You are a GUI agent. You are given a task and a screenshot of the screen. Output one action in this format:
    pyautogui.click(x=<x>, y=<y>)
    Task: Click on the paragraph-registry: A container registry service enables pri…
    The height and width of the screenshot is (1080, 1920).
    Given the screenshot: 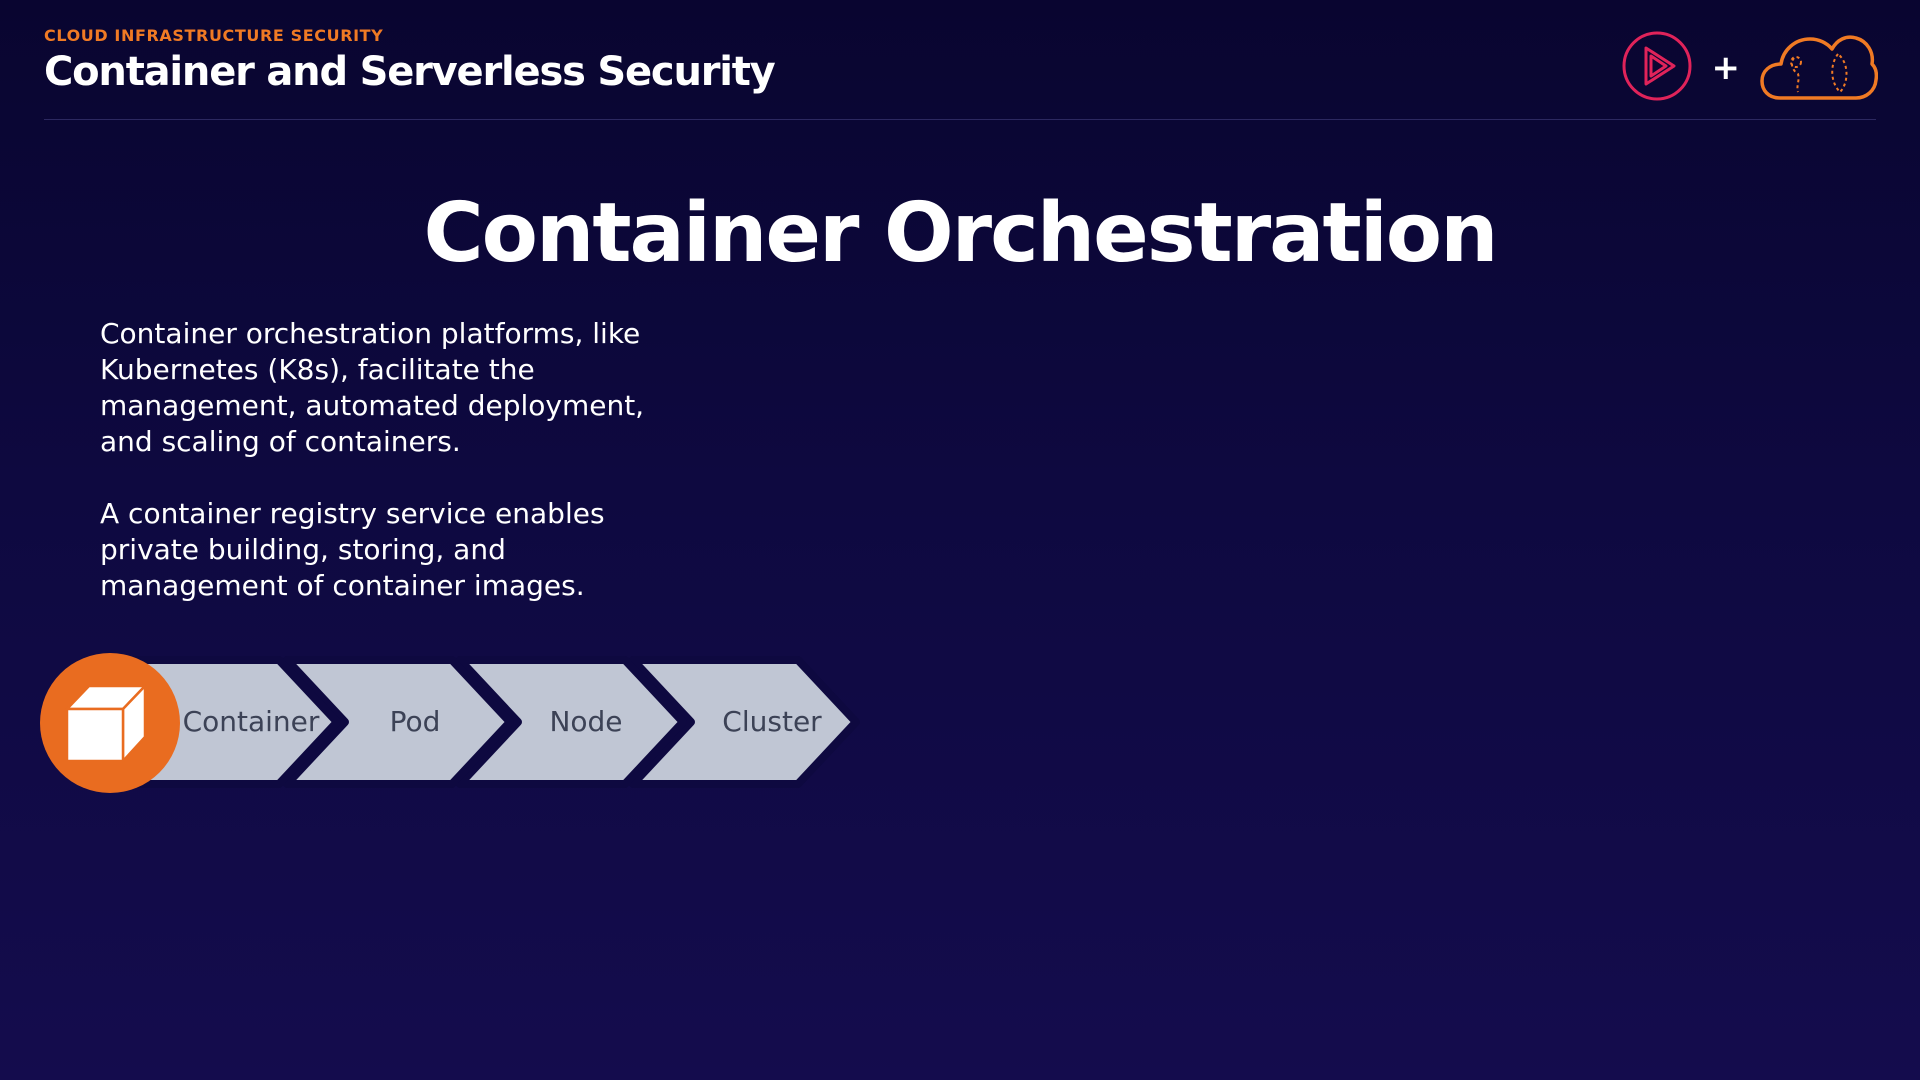 What is the action you would take?
    pyautogui.click(x=352, y=549)
    